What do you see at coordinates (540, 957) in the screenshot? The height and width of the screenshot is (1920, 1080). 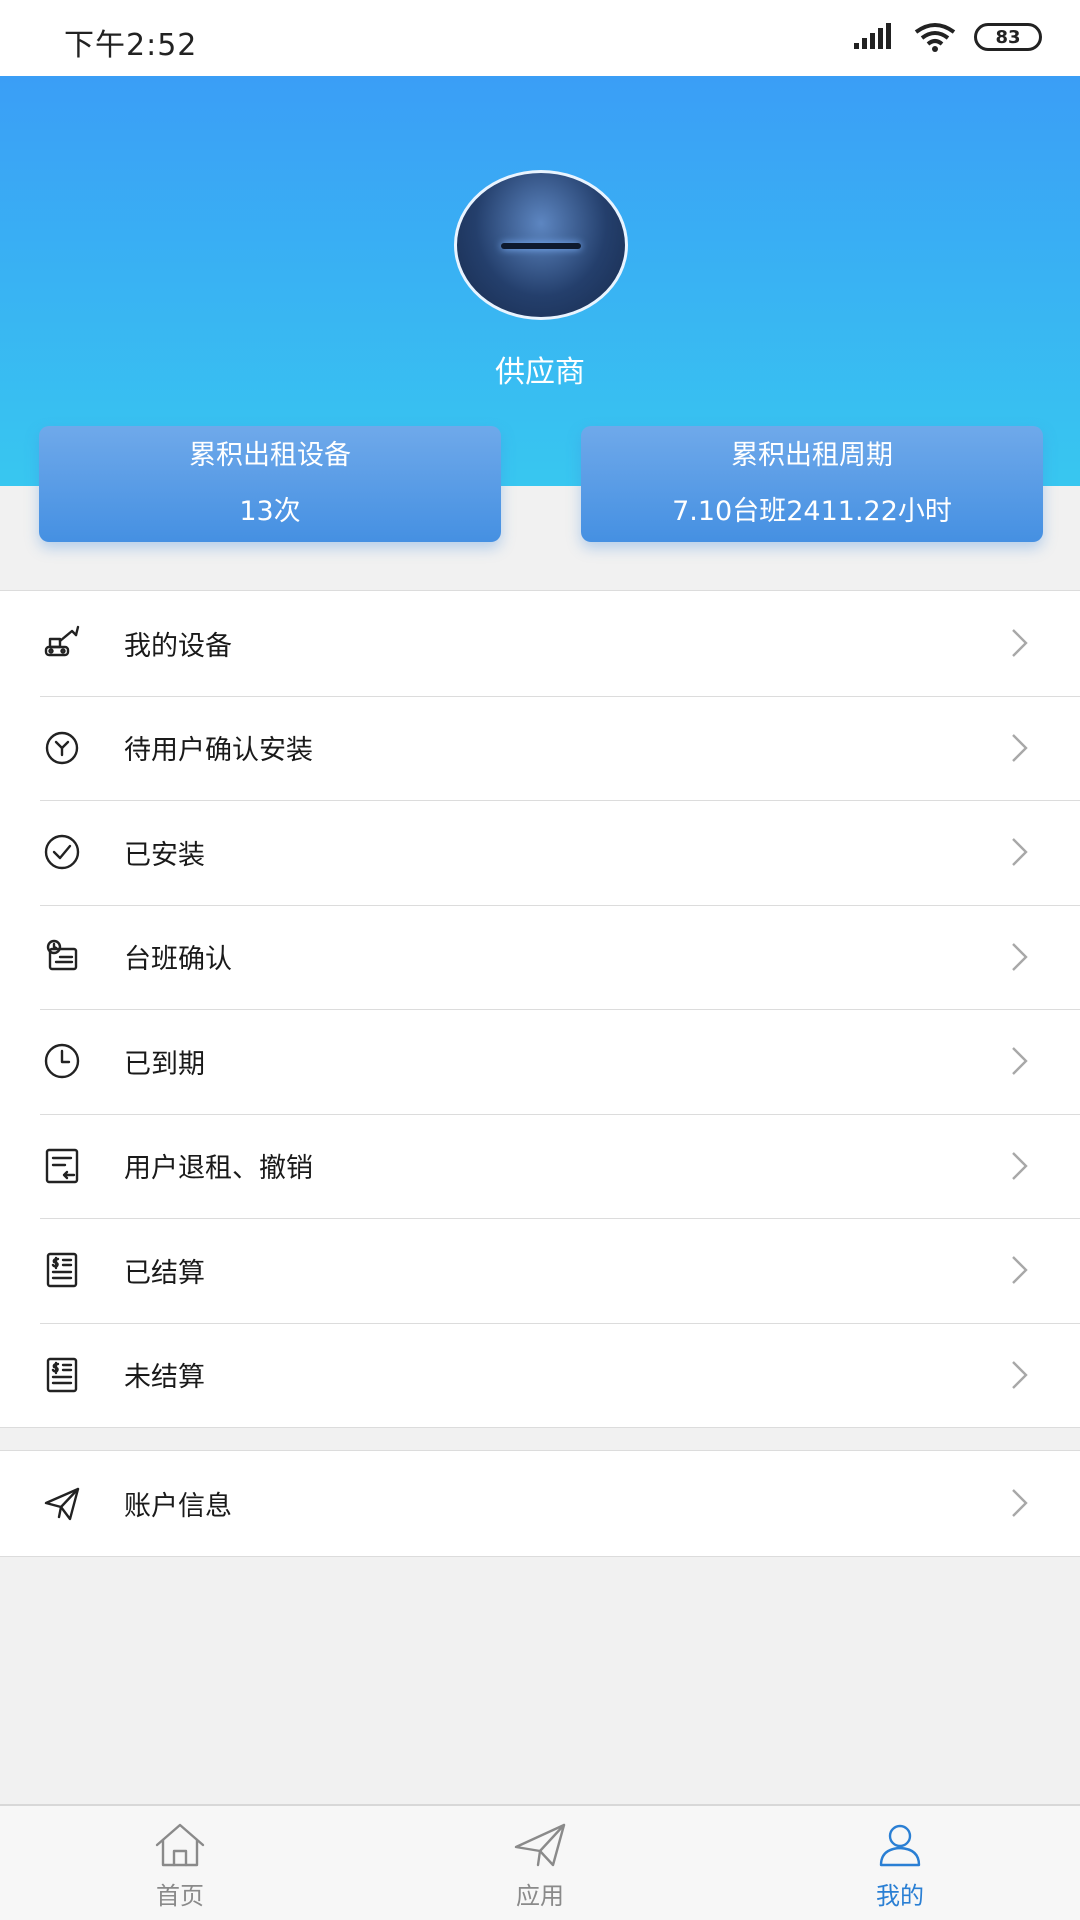 I see `menu-item-shift-confirm: 台班确认` at bounding box center [540, 957].